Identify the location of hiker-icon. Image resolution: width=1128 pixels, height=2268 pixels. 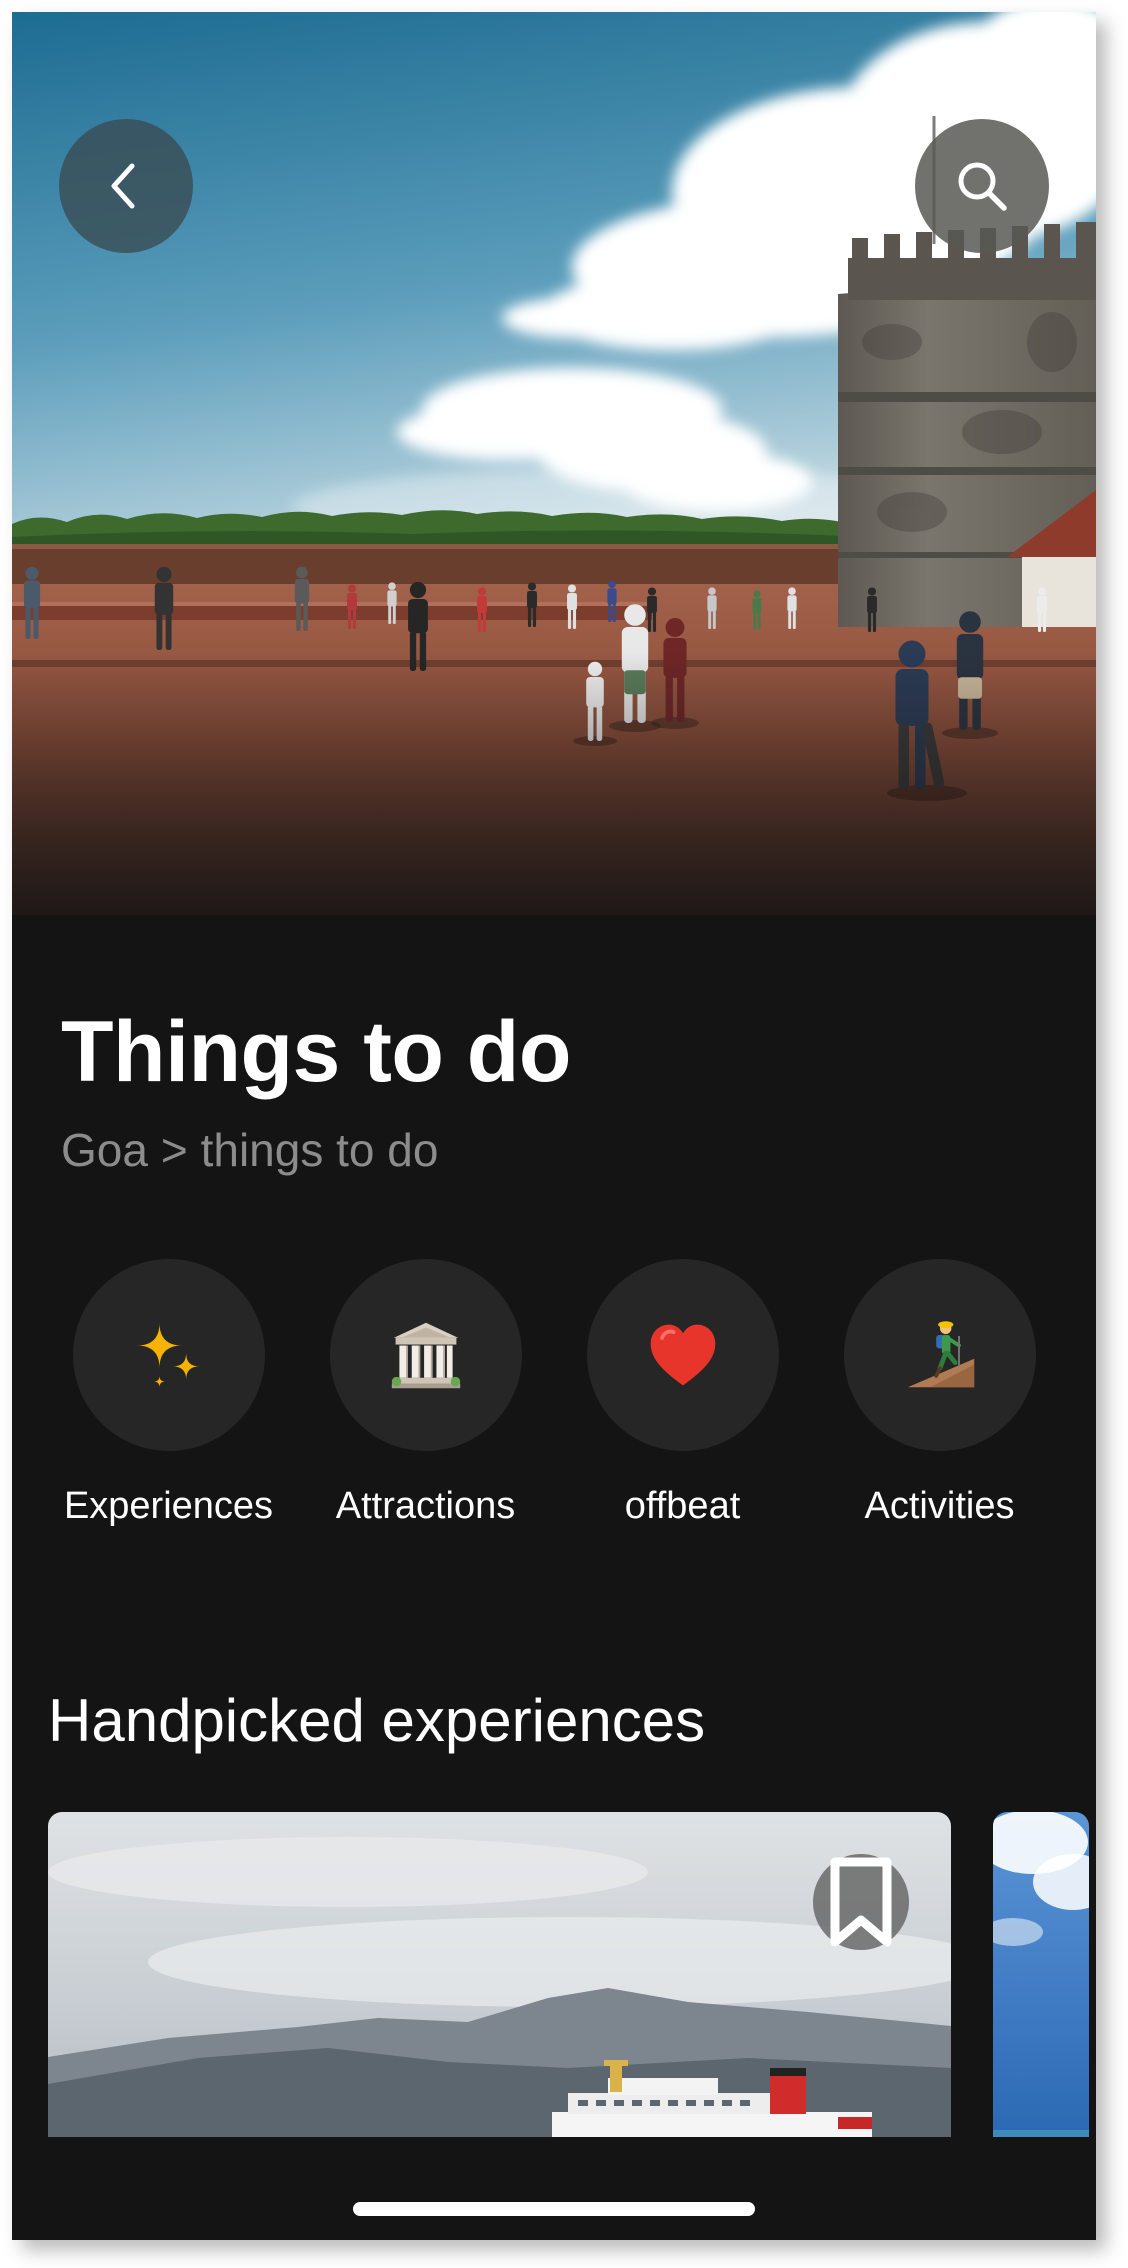
(940, 1354).